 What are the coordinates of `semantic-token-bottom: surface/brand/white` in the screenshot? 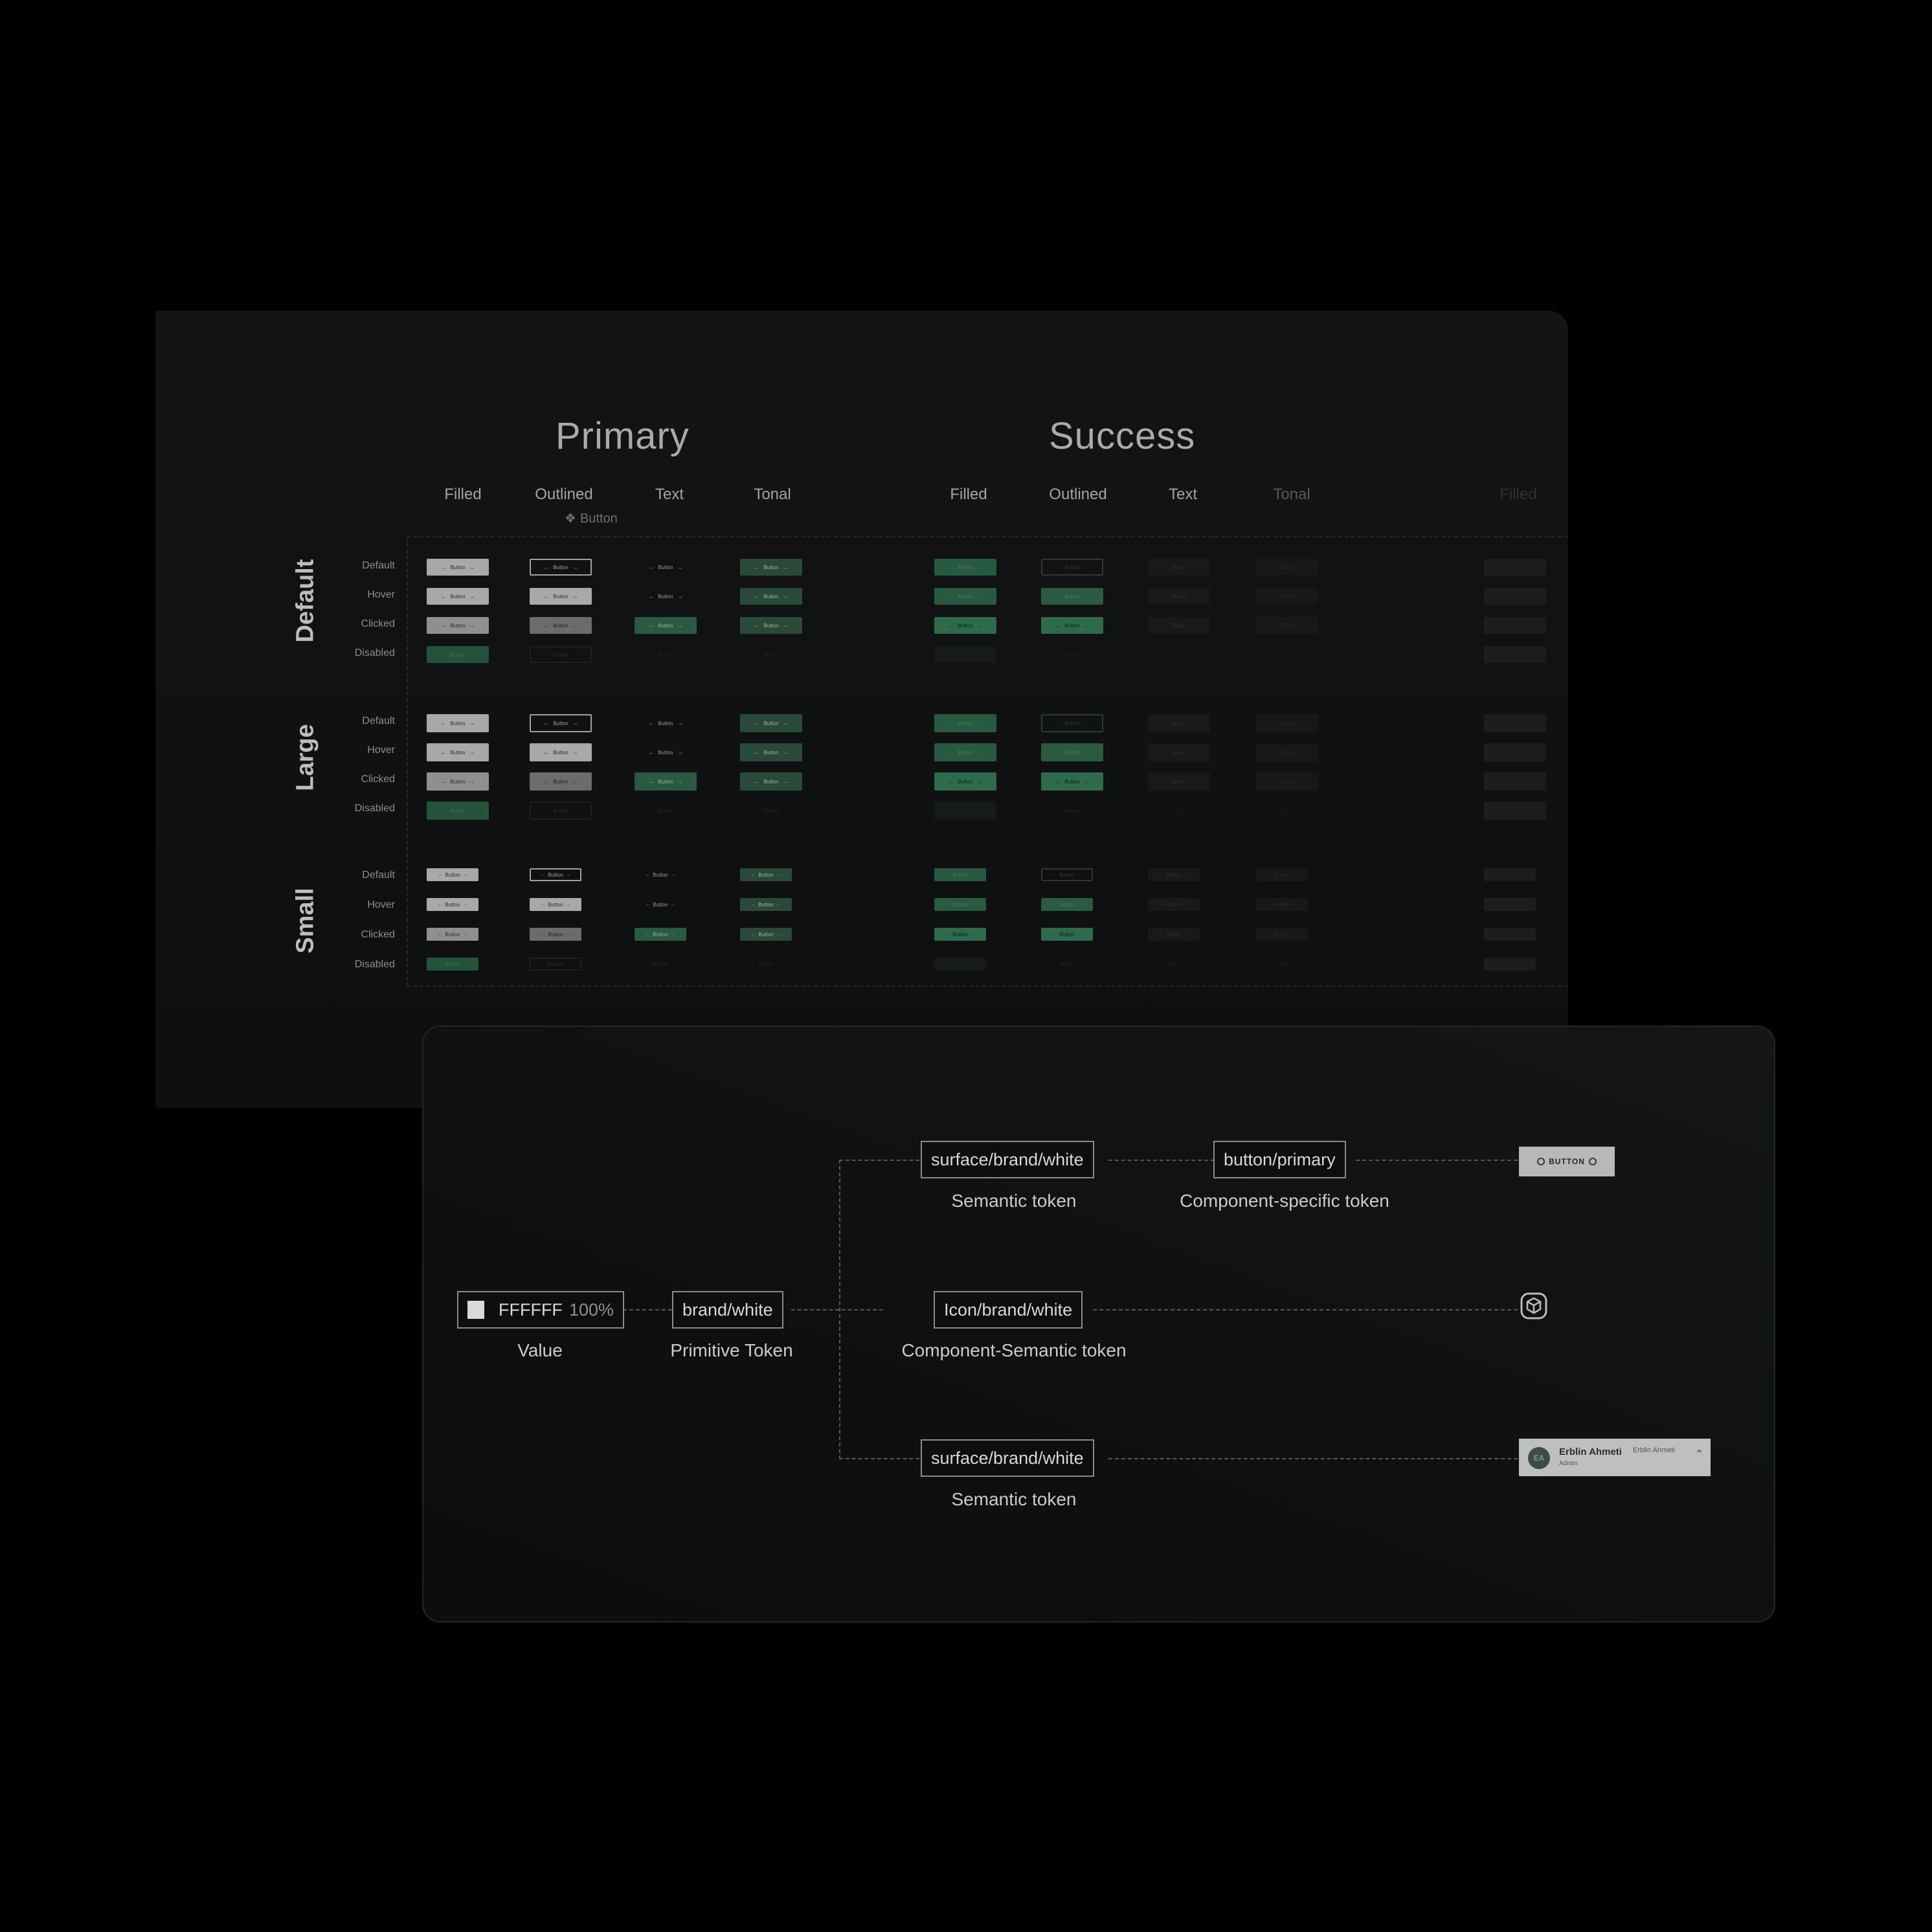 It's located at (1007, 1458).